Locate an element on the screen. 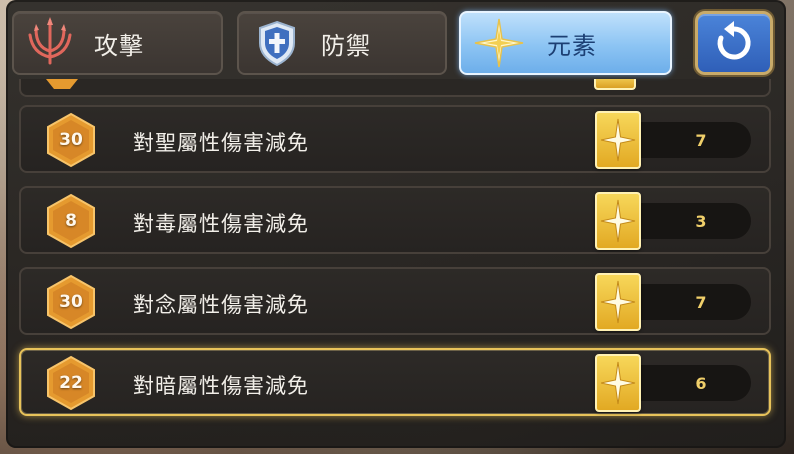 The height and width of the screenshot is (454, 794). tab-attack: 攻擊 is located at coordinates (117, 43).